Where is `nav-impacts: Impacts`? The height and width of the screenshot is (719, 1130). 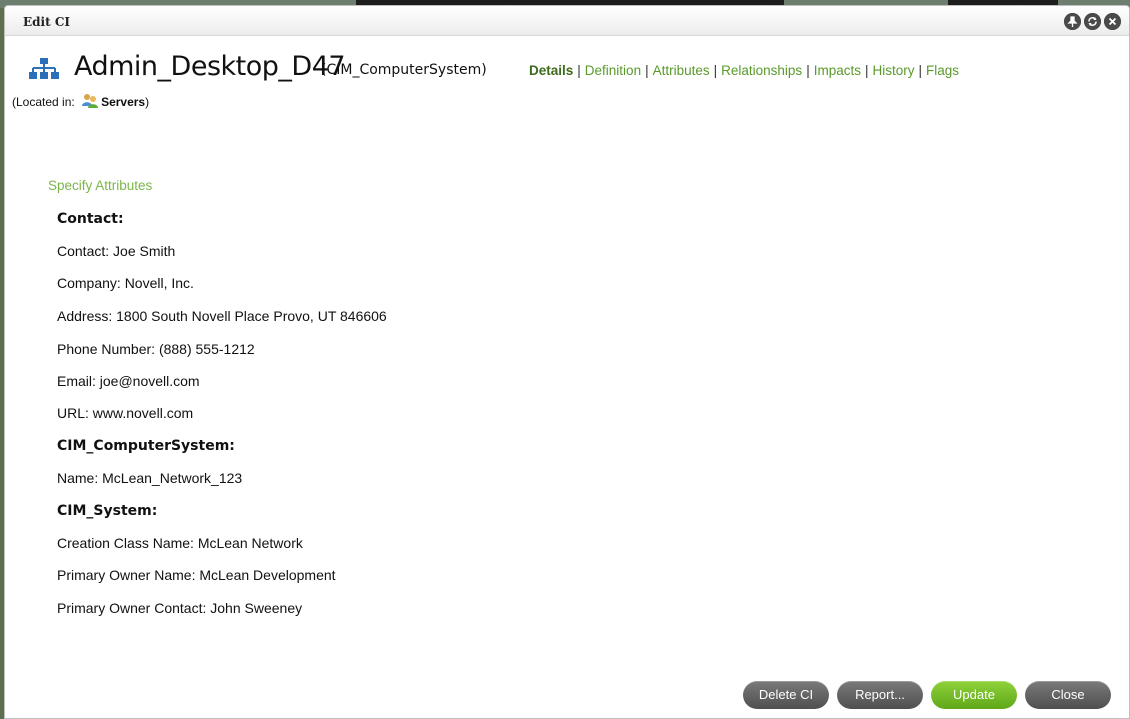 nav-impacts: Impacts is located at coordinates (837, 70).